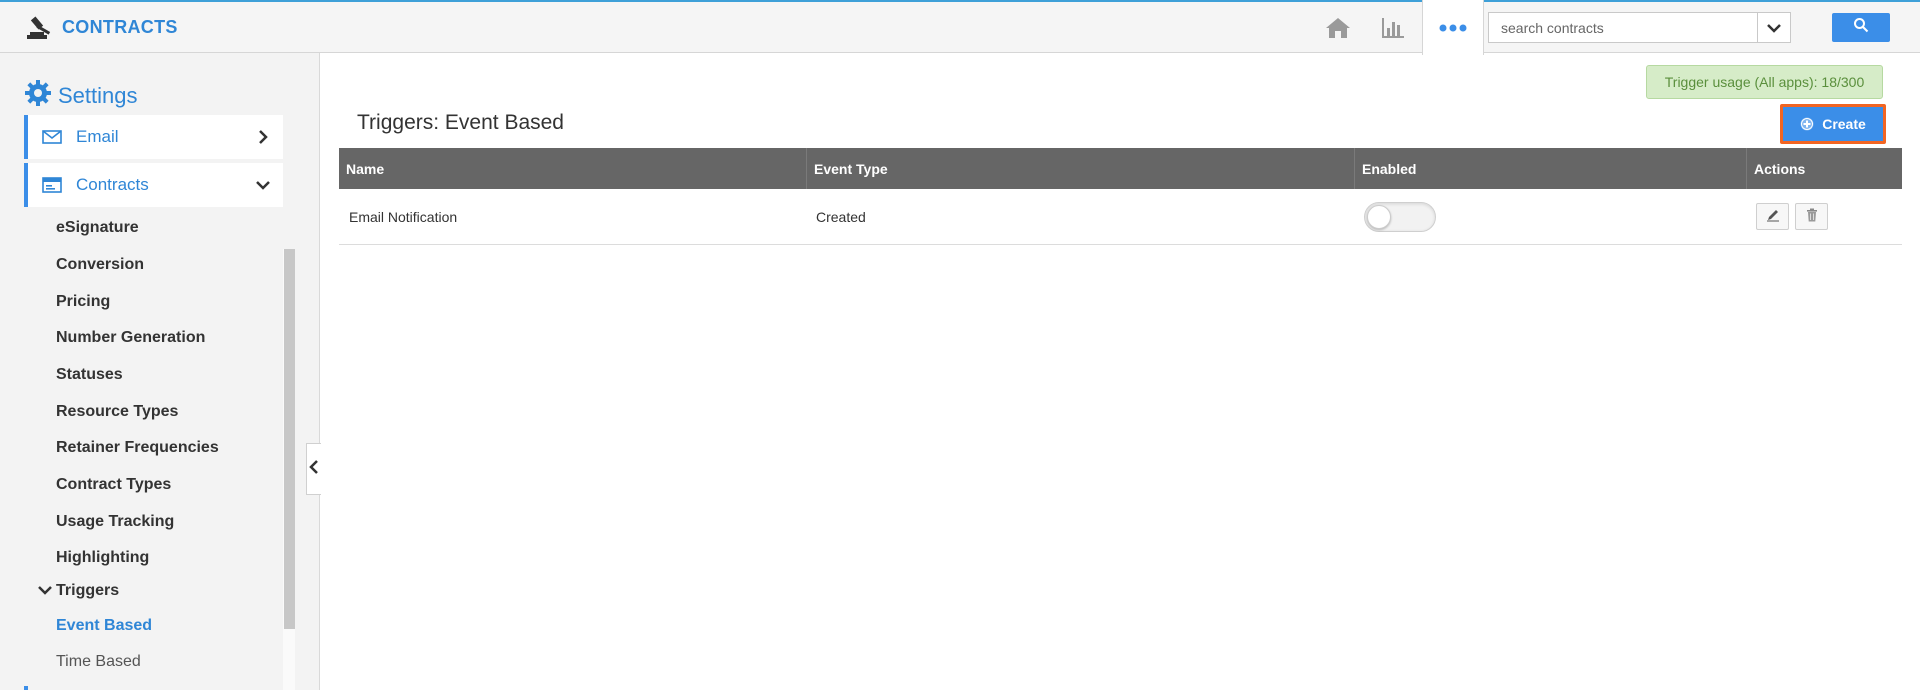 The width and height of the screenshot is (1920, 690). What do you see at coordinates (403, 216) in the screenshot?
I see `cell-name: Email Notification` at bounding box center [403, 216].